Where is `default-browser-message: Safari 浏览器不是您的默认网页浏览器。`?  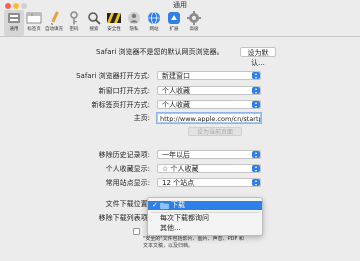
default-browser-message: Safari 浏览器不是您的默认网页浏览器。 is located at coordinates (160, 52).